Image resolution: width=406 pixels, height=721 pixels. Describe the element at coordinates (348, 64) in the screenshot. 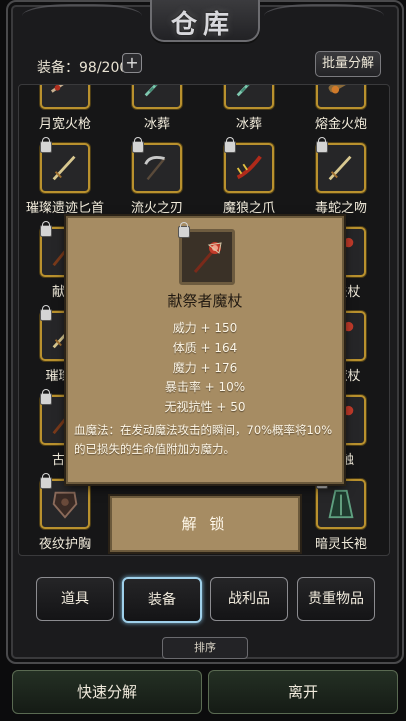

I see `batch-decompose-button: 批量分解` at that location.